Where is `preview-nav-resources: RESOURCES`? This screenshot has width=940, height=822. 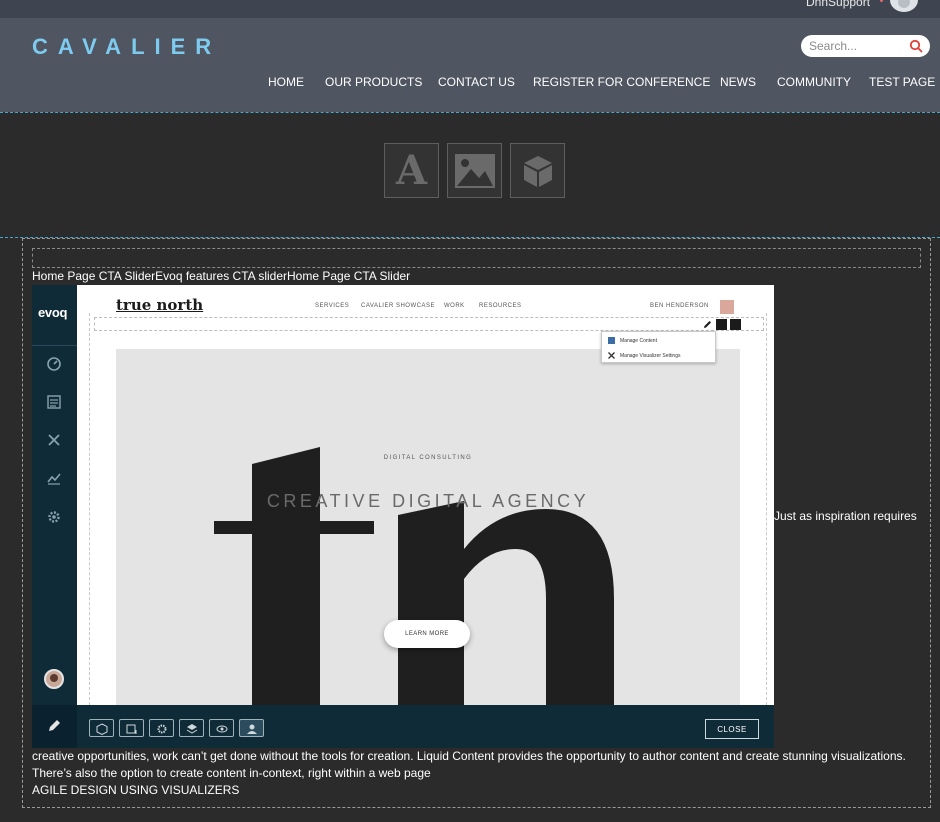
preview-nav-resources: RESOURCES is located at coordinates (500, 306).